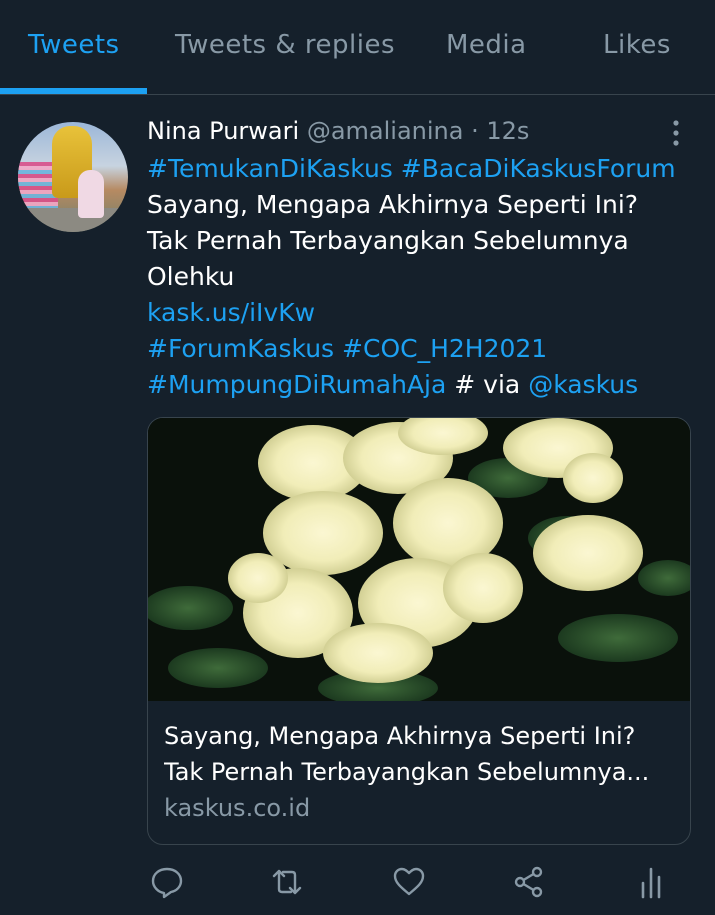 This screenshot has width=715, height=915. What do you see at coordinates (74, 45) in the screenshot?
I see `tab-tweets: Tweets` at bounding box center [74, 45].